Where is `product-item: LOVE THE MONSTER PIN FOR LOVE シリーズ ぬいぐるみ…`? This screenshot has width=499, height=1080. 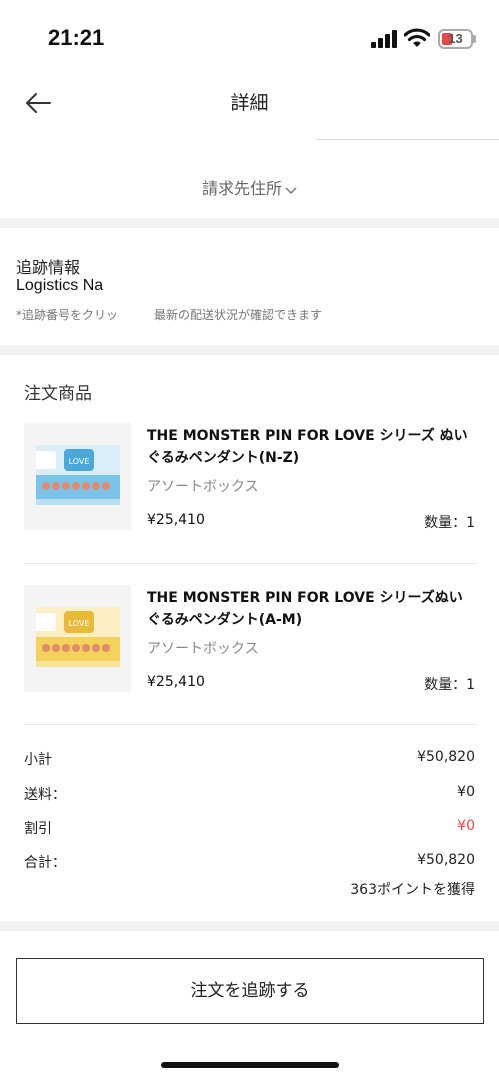
product-item: LOVE THE MONSTER PIN FOR LOVE シリーズ ぬいぐるみ… is located at coordinates (249, 477).